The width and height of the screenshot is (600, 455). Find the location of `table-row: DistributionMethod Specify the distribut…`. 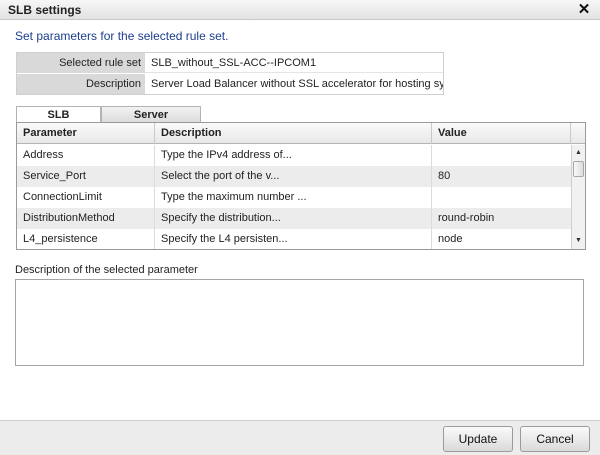

table-row: DistributionMethod Specify the distribut… is located at coordinates (294, 218).